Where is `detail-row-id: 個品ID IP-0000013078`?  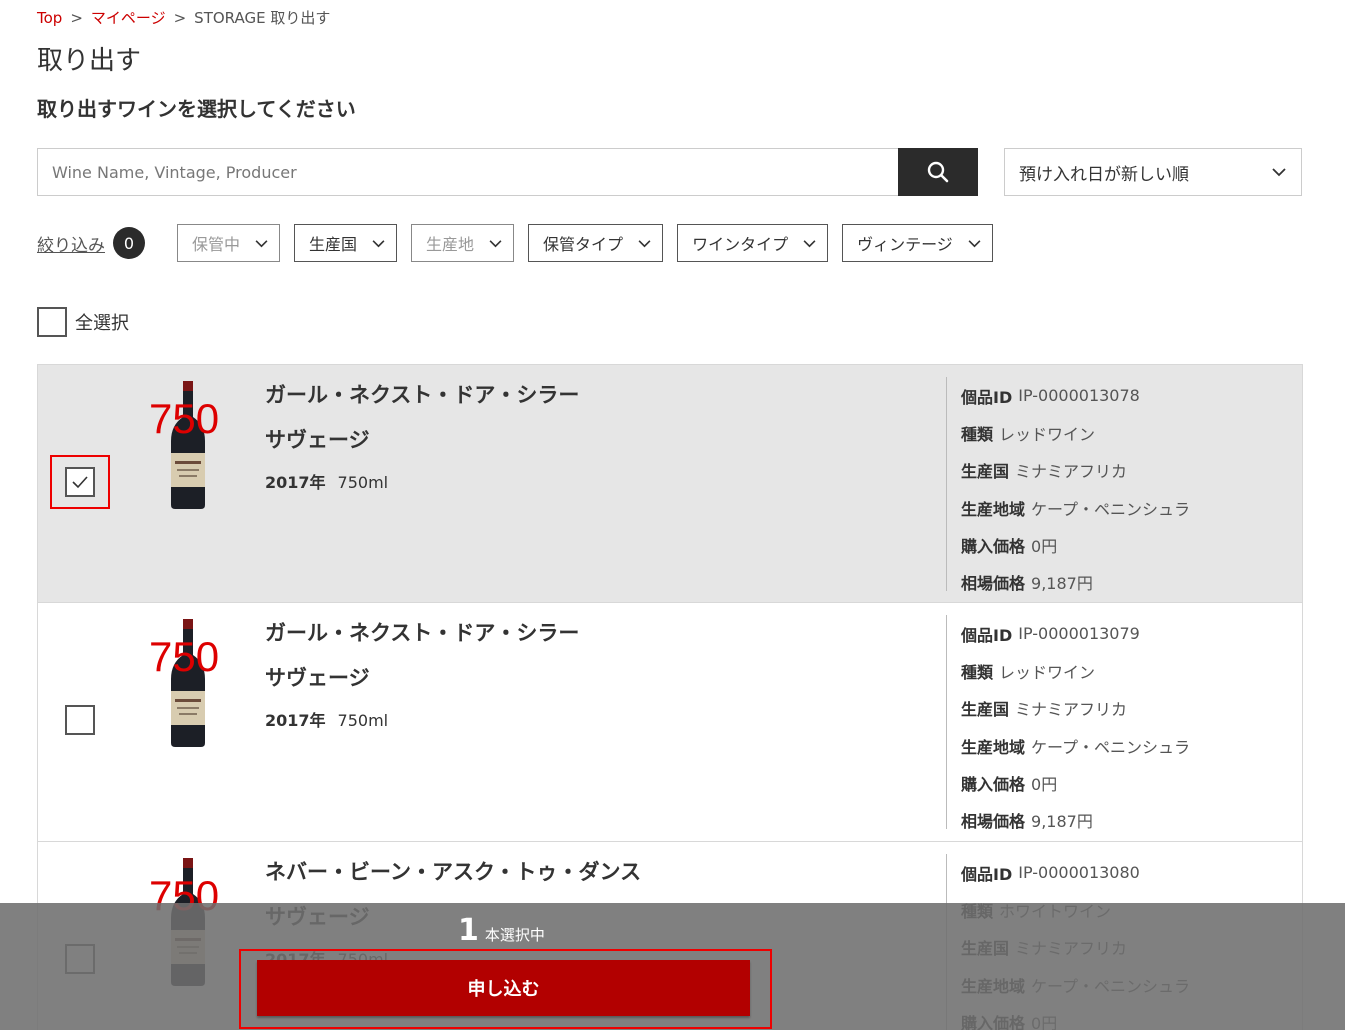 detail-row-id: 個品ID IP-0000013078 is located at coordinates (1123, 395).